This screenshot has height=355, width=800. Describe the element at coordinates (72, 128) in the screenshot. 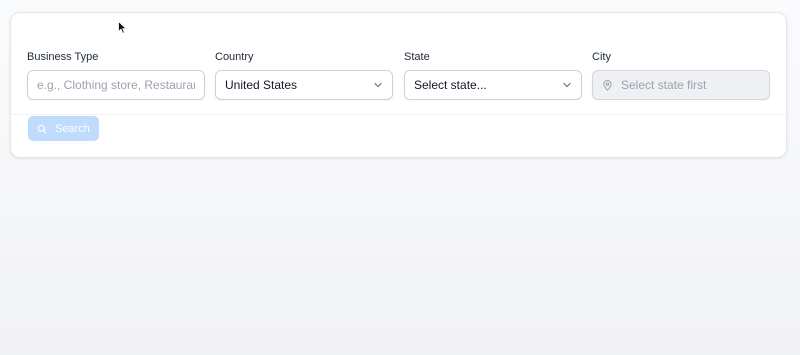

I see `search-button-label: Search` at that location.